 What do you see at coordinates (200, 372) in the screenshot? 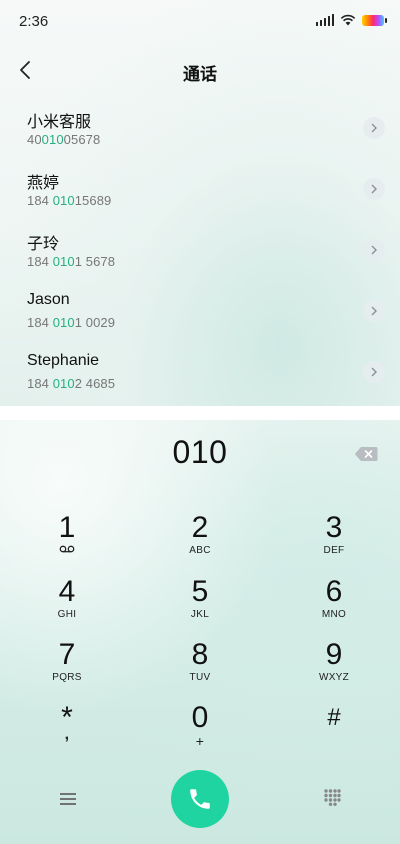
I see `contact-item: Stephanie 184 0102 4685` at bounding box center [200, 372].